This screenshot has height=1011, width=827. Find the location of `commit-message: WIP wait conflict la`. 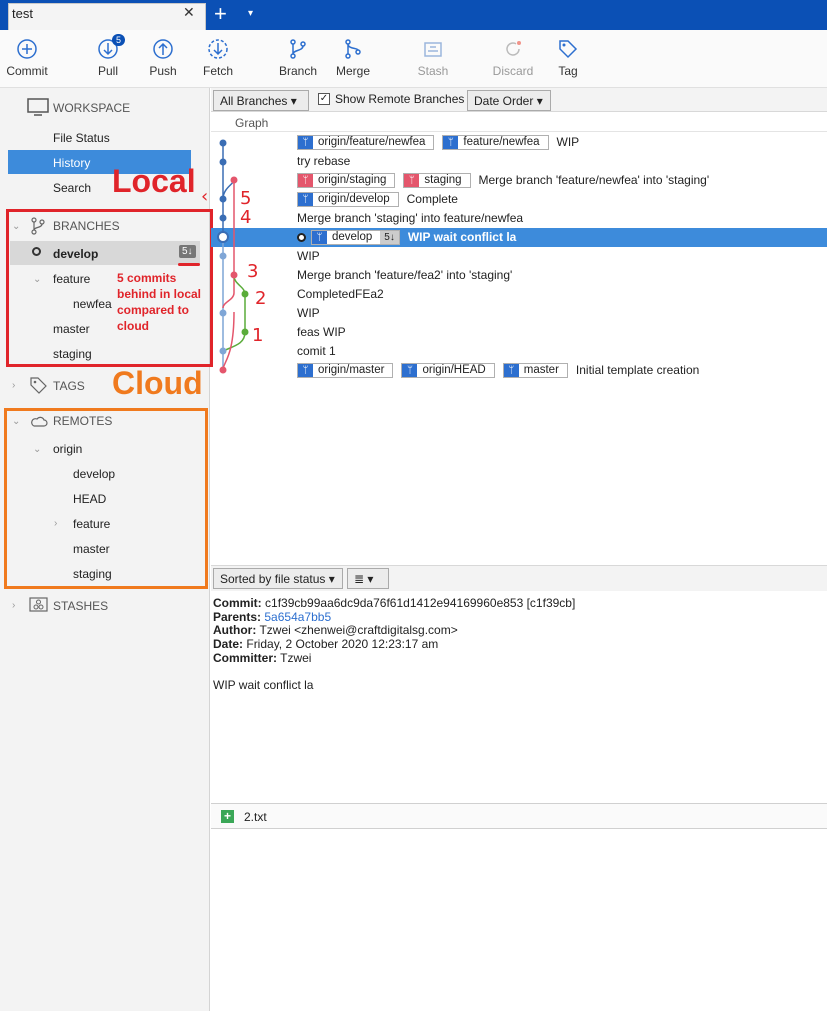

commit-message: WIP wait conflict la is located at coordinates (462, 237).